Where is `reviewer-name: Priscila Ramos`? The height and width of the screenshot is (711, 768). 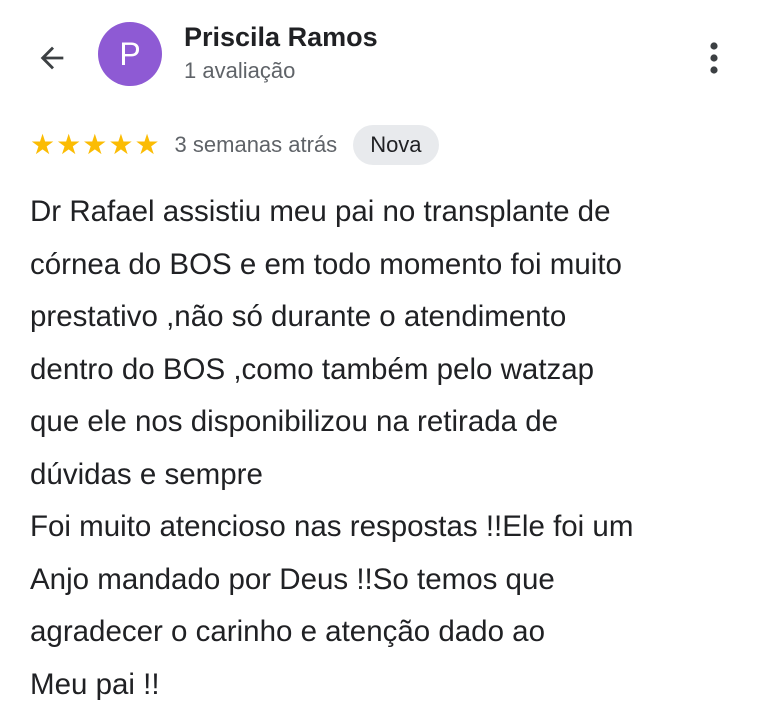
reviewer-name: Priscila Ramos is located at coordinates (281, 37).